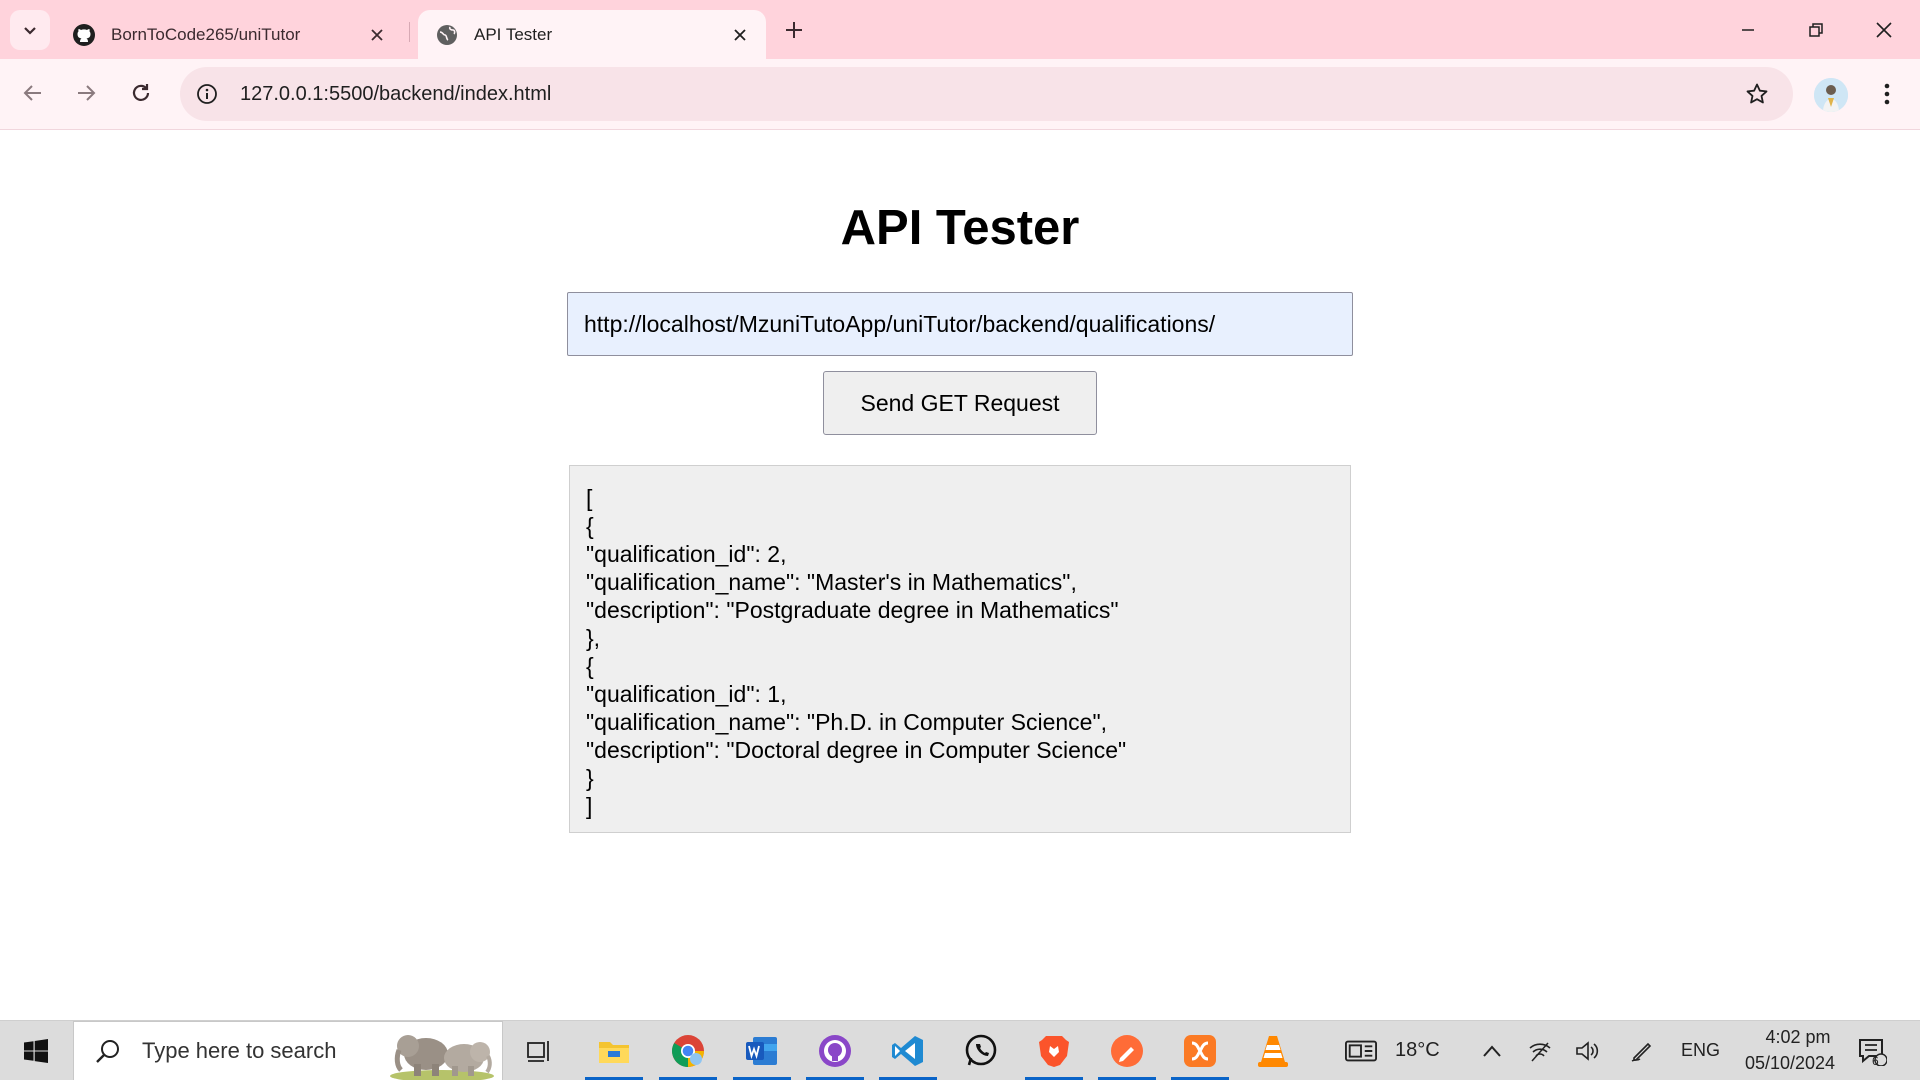 The image size is (1920, 1080). I want to click on response-line: ], so click(589, 806).